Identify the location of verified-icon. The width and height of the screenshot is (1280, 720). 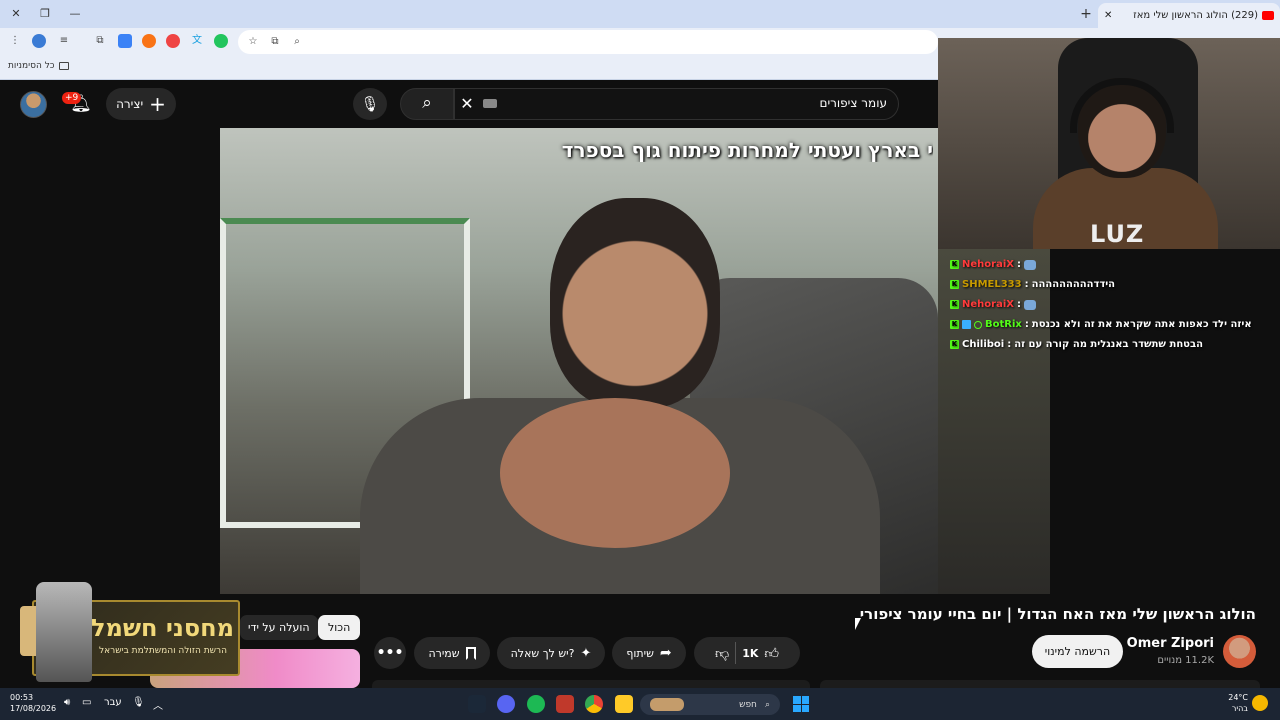
(978, 324).